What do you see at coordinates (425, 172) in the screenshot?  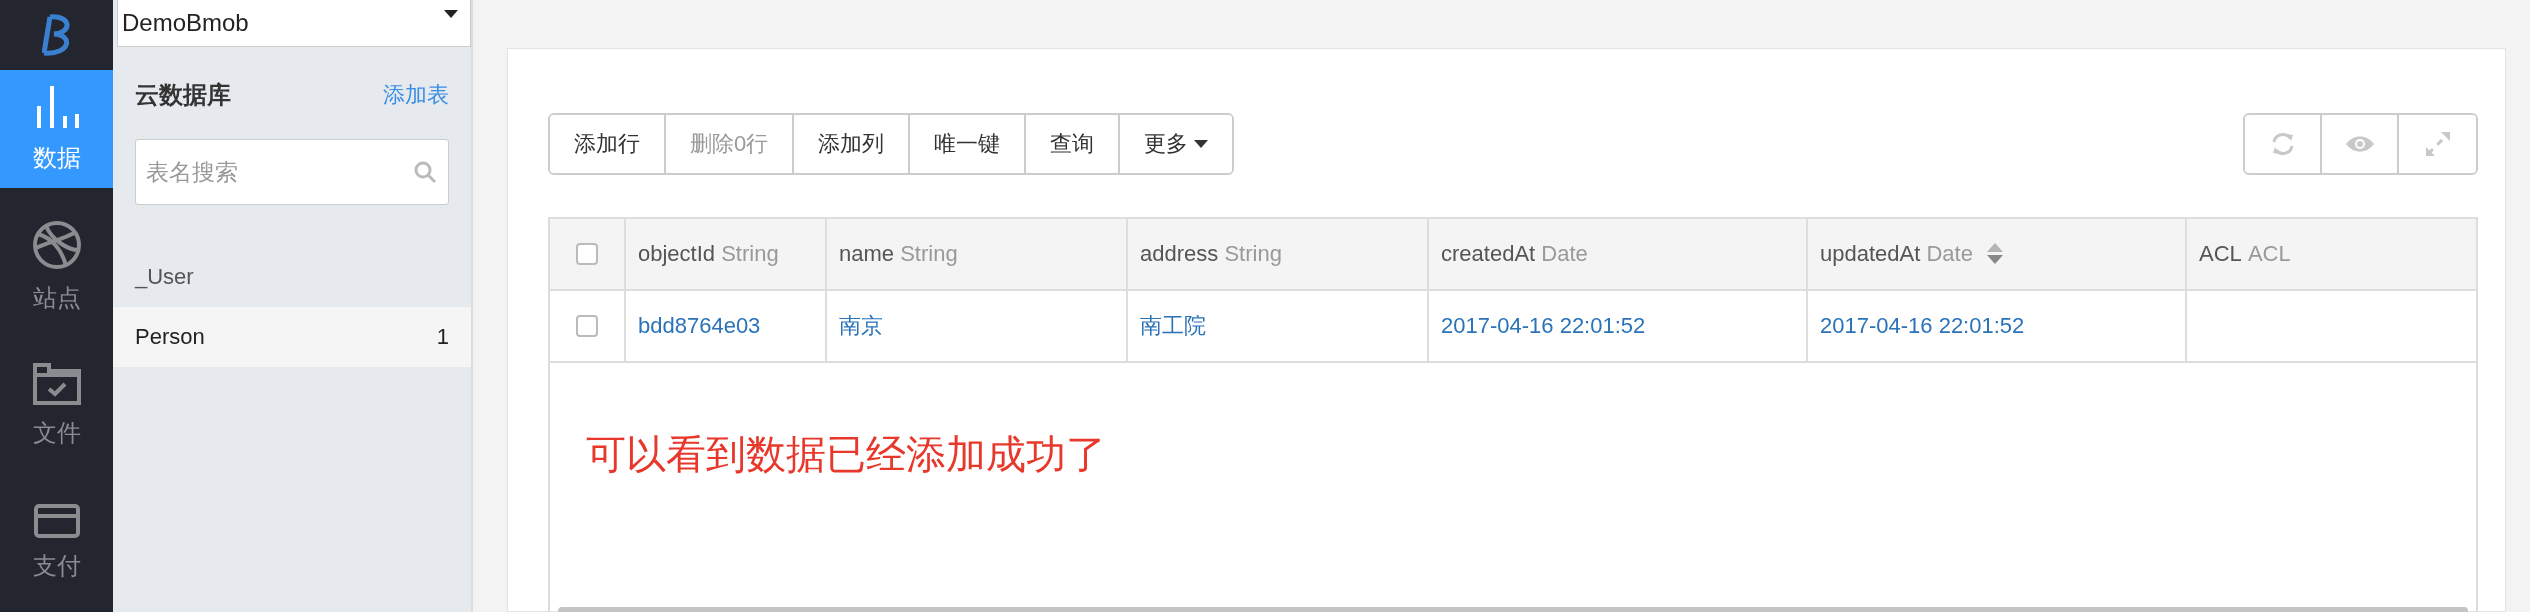 I see `search-icon` at bounding box center [425, 172].